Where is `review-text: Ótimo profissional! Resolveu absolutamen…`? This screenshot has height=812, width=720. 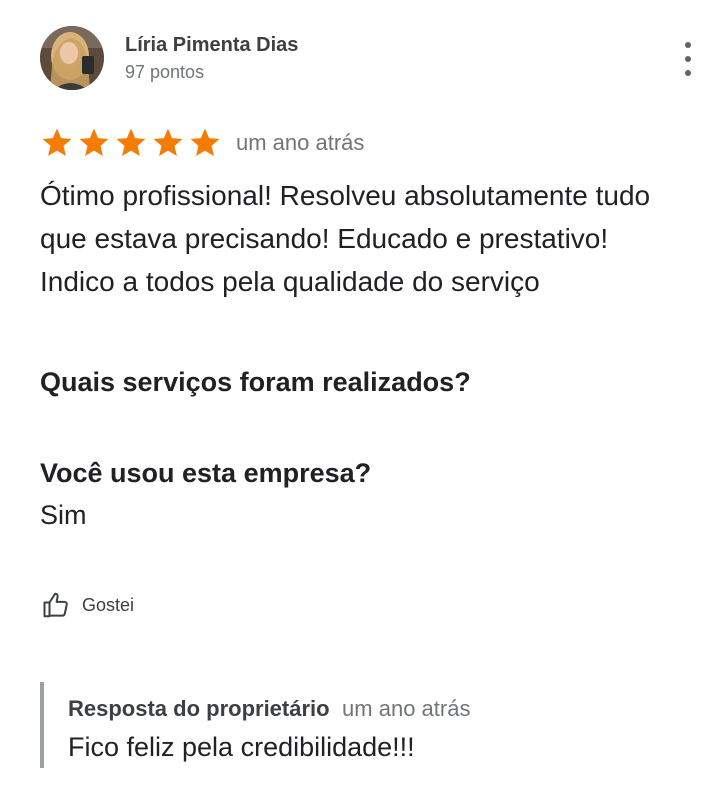
review-text: Ótimo profissional! Resolveu absolutamen… is located at coordinates (345, 238).